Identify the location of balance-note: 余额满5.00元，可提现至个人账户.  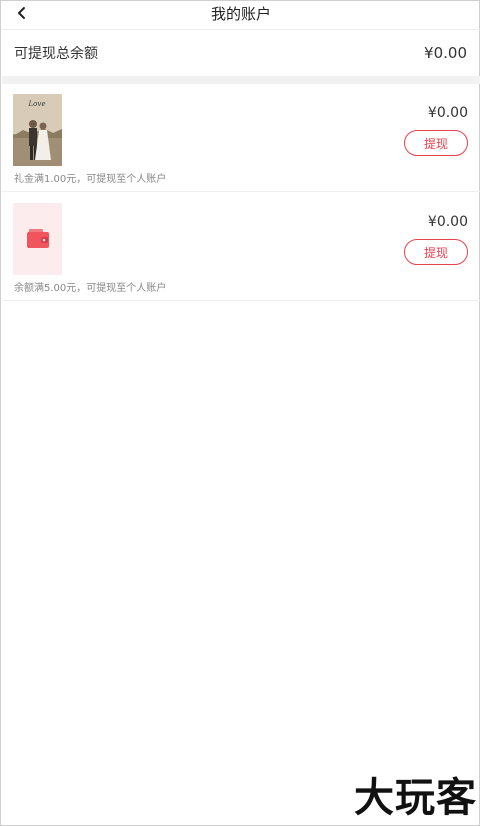
(90, 288).